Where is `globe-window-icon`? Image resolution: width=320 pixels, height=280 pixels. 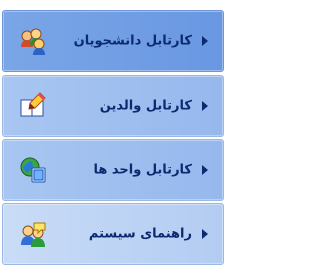
globe-window-icon is located at coordinates (33, 170).